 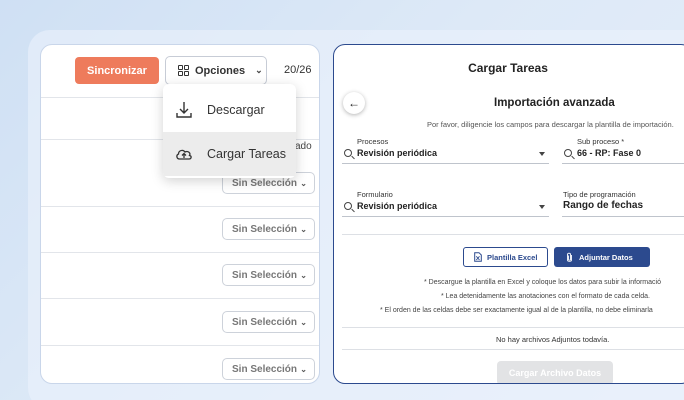 What do you see at coordinates (555, 372) in the screenshot?
I see `upload-data-file-button: Cargar Archivo Datos` at bounding box center [555, 372].